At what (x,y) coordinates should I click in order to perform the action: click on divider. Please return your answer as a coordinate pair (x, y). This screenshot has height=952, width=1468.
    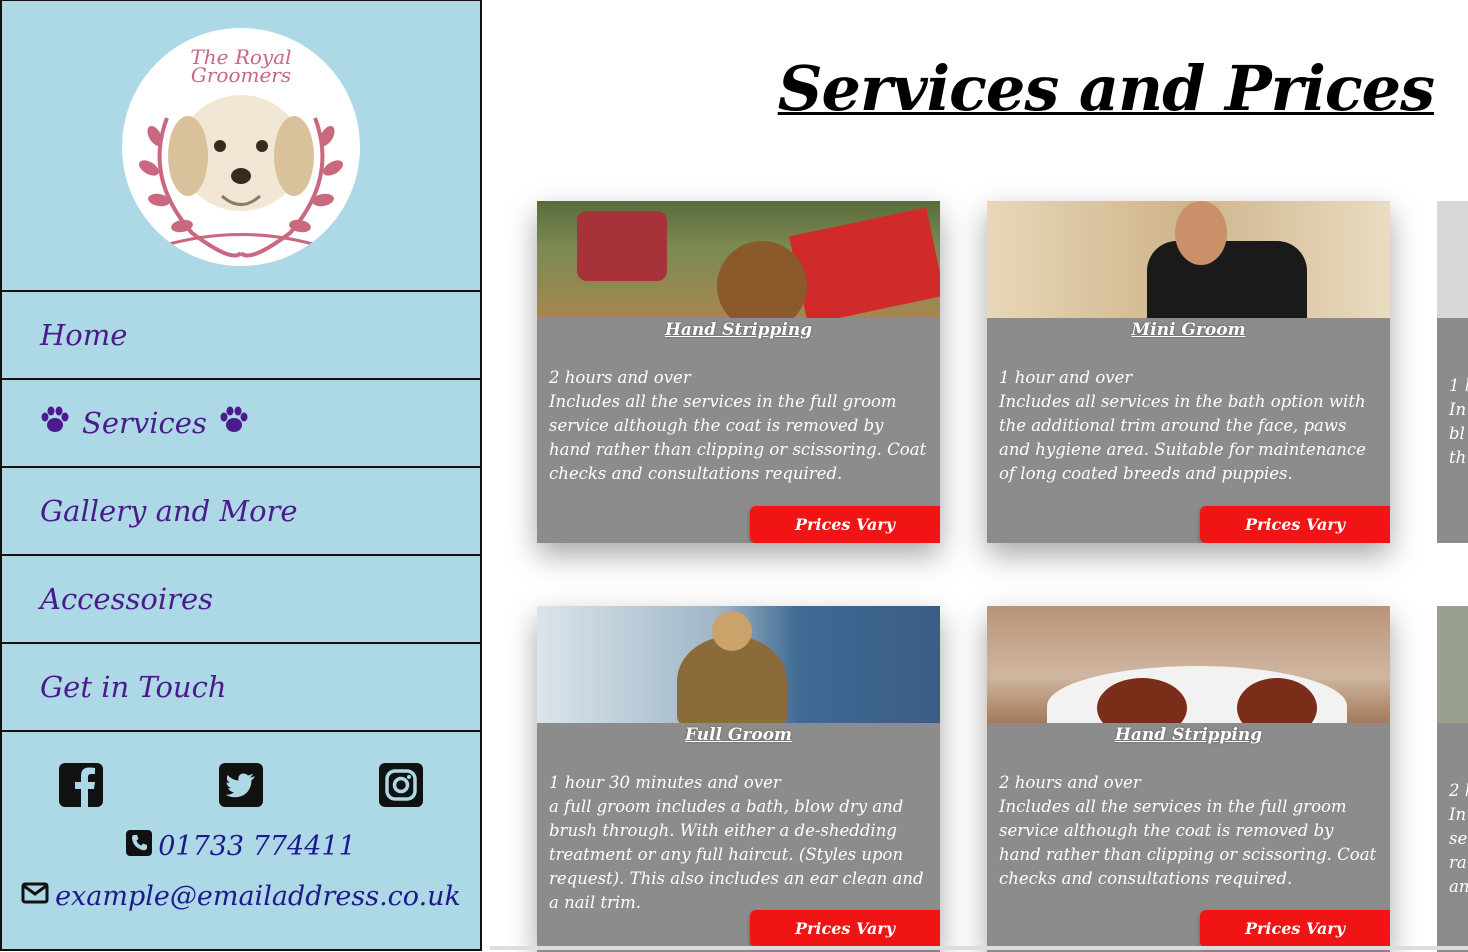
    Looking at the image, I should click on (979, 948).